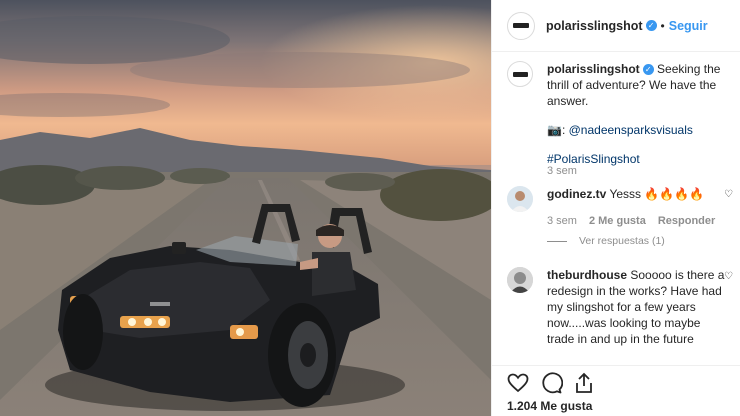  I want to click on photo-credit-link: @nadeensparksvisuals, so click(631, 130).